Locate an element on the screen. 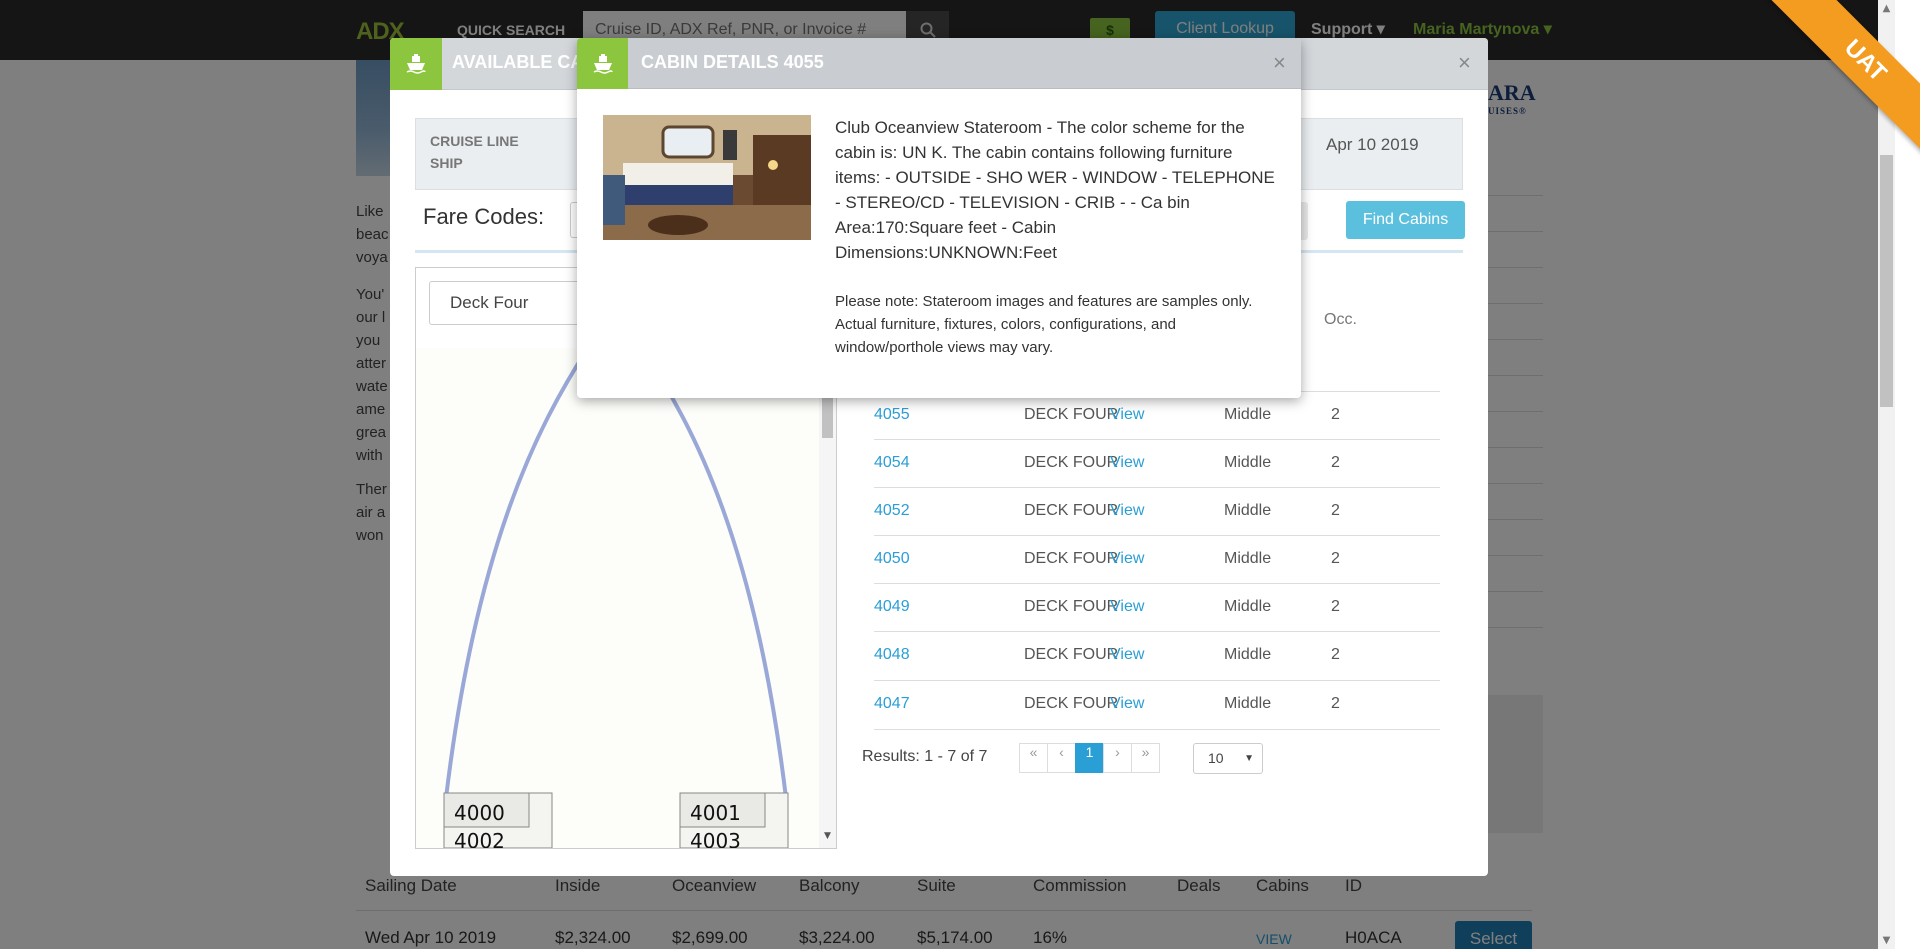  sailing-date-text: Apr 10 2019 is located at coordinates (1372, 144).